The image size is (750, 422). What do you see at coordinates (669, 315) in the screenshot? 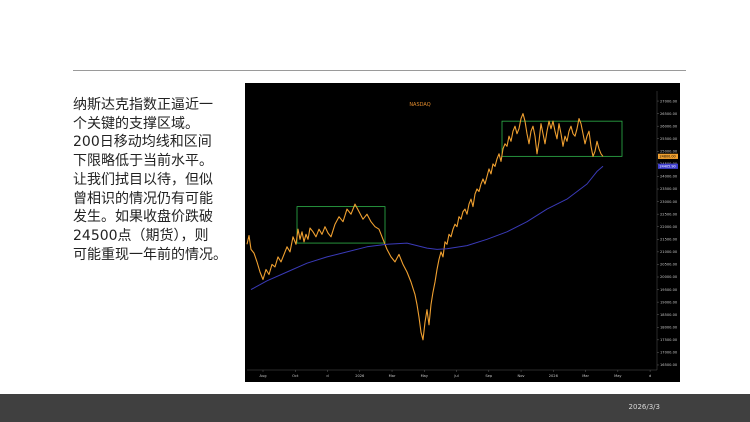
I see `y-tick-label: 18500.00` at bounding box center [669, 315].